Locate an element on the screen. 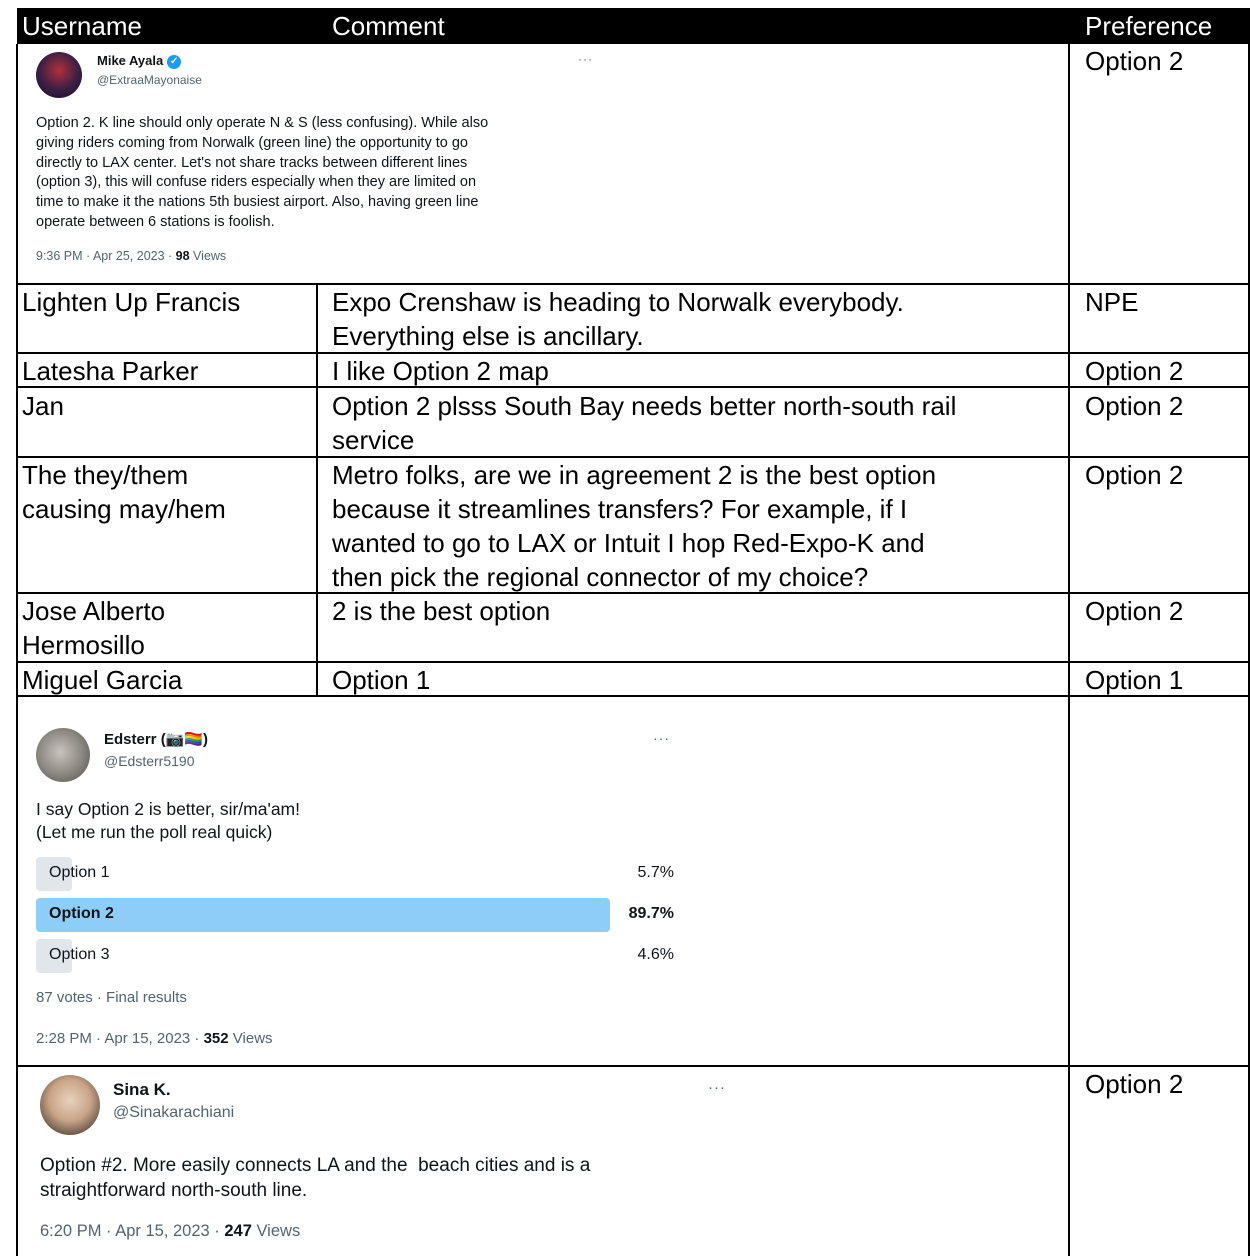 The height and width of the screenshot is (1256, 1250). username-cell: The they/them causing may/hem is located at coordinates (124, 492).